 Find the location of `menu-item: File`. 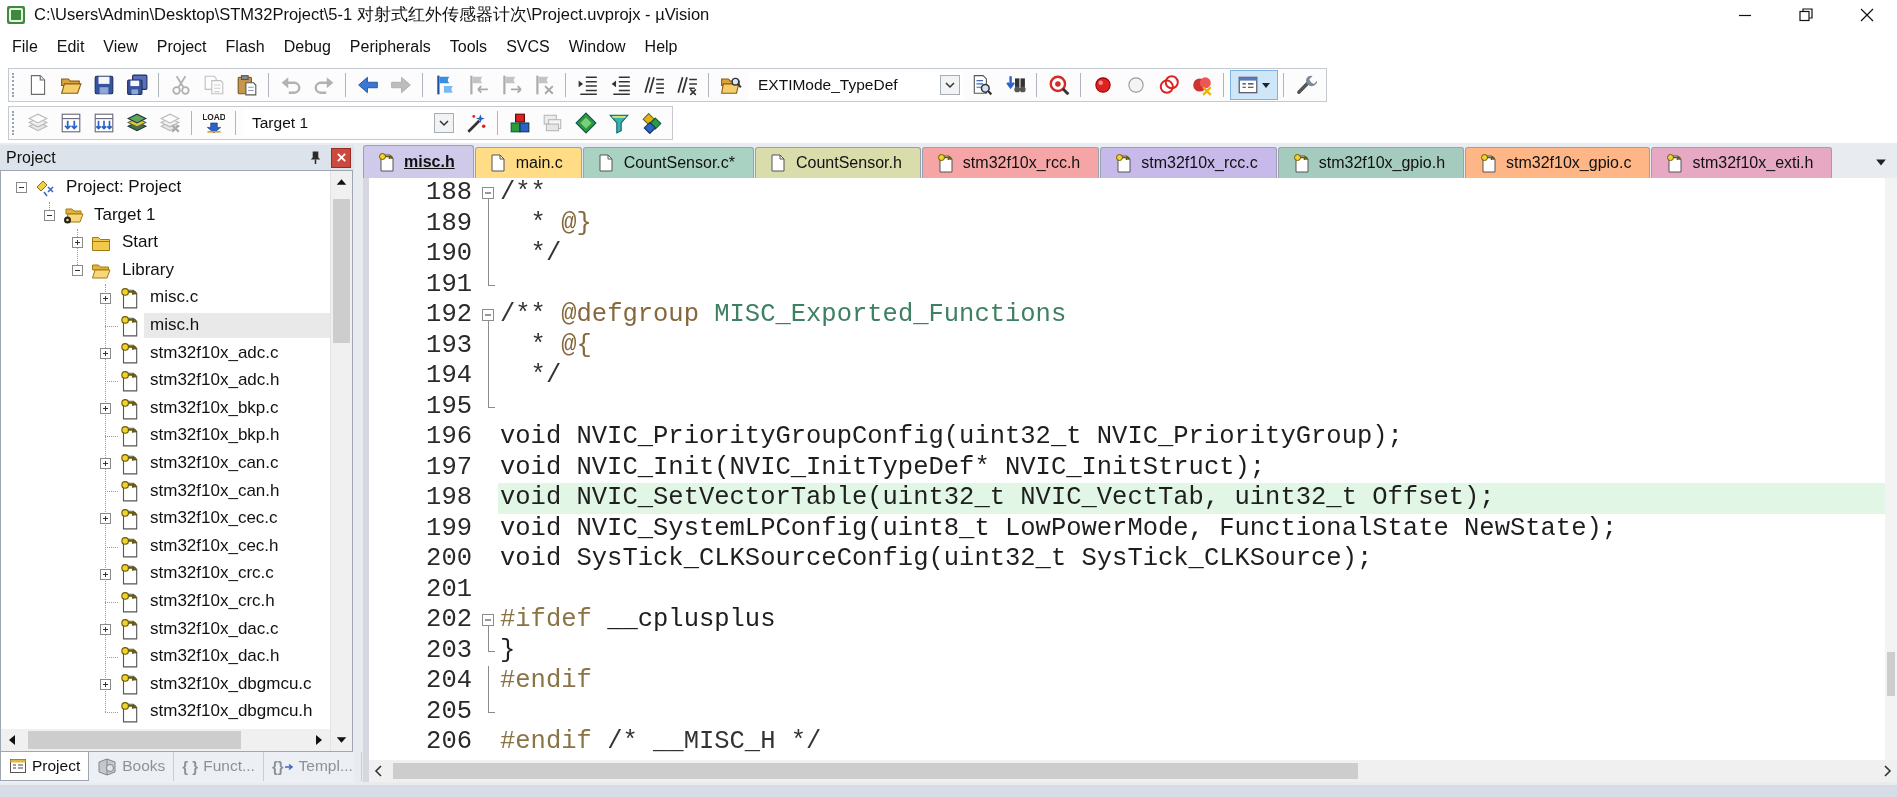

menu-item: File is located at coordinates (25, 47).